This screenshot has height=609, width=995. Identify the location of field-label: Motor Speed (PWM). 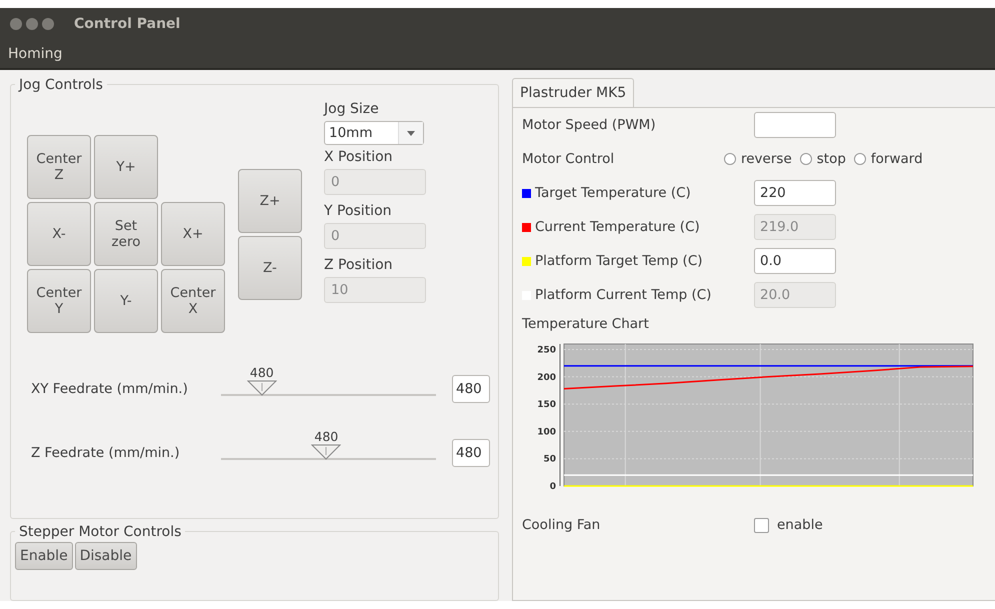
(589, 125).